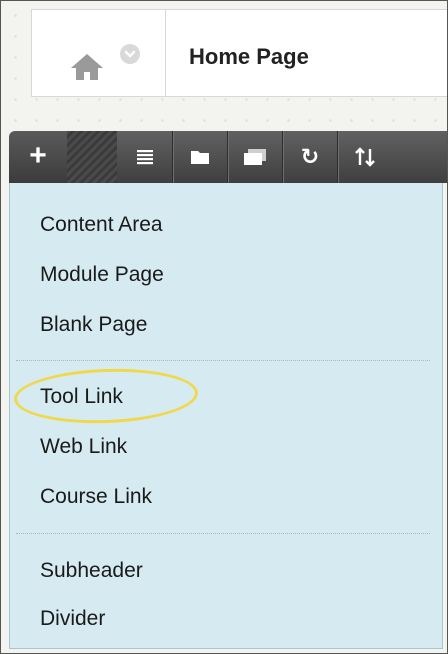  I want to click on sort-icon, so click(365, 157).